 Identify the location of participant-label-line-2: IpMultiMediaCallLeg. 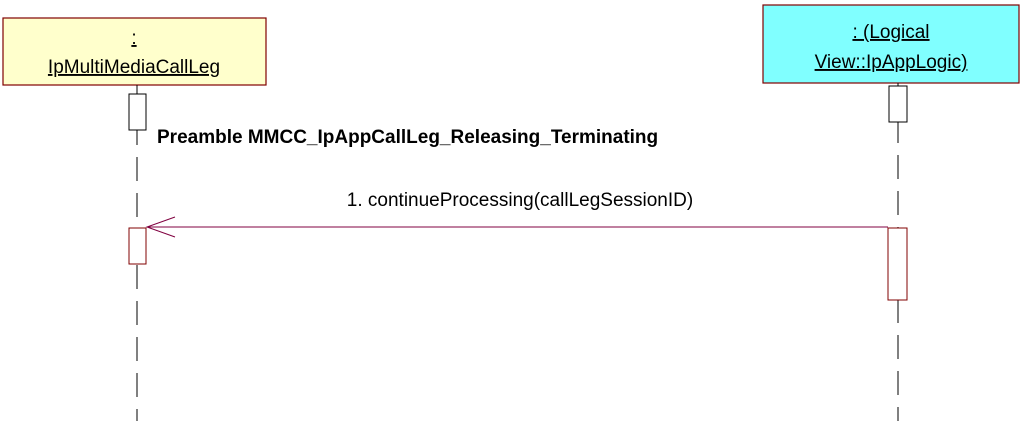
(134, 67).